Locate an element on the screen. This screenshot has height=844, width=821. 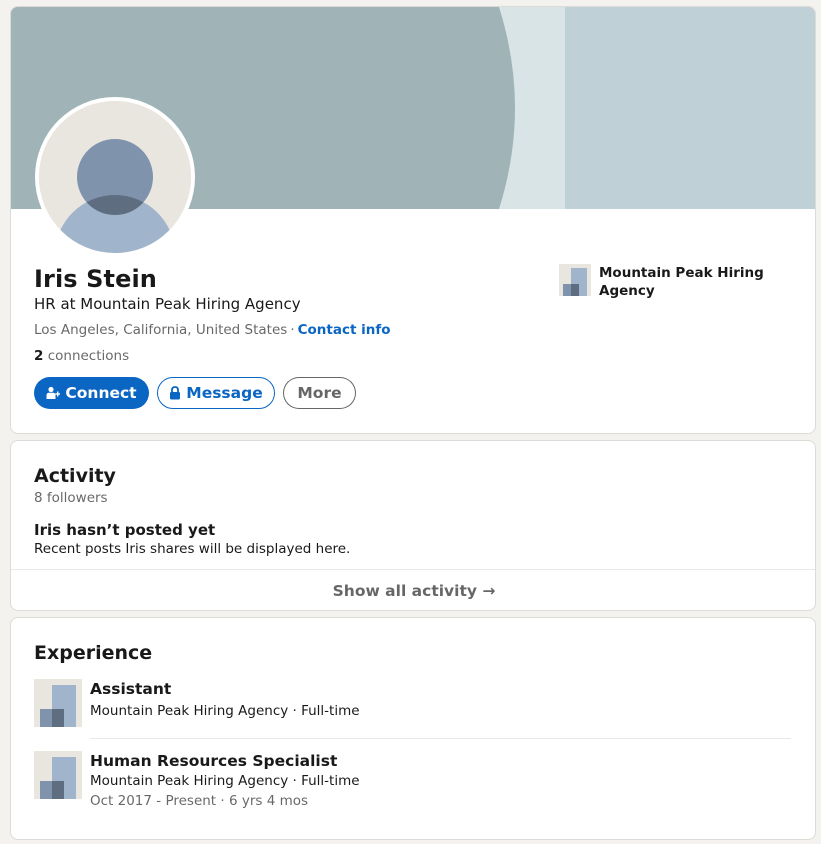
show-all-activity-button: Show all activity → is located at coordinates (413, 589).